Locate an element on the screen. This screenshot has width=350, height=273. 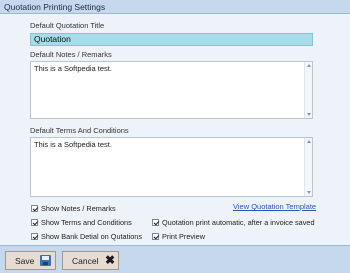
save-button: Save is located at coordinates (30, 260).